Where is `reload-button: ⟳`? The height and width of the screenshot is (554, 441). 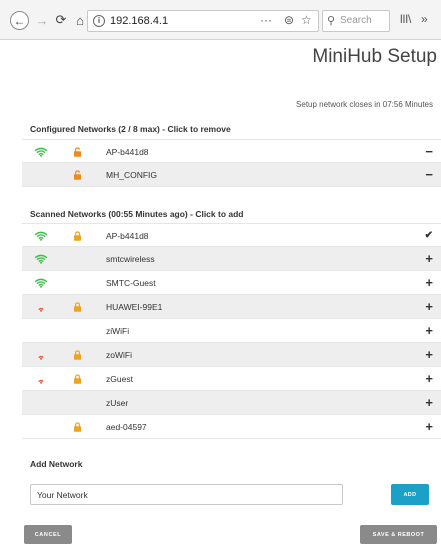 reload-button: ⟳ is located at coordinates (61, 20).